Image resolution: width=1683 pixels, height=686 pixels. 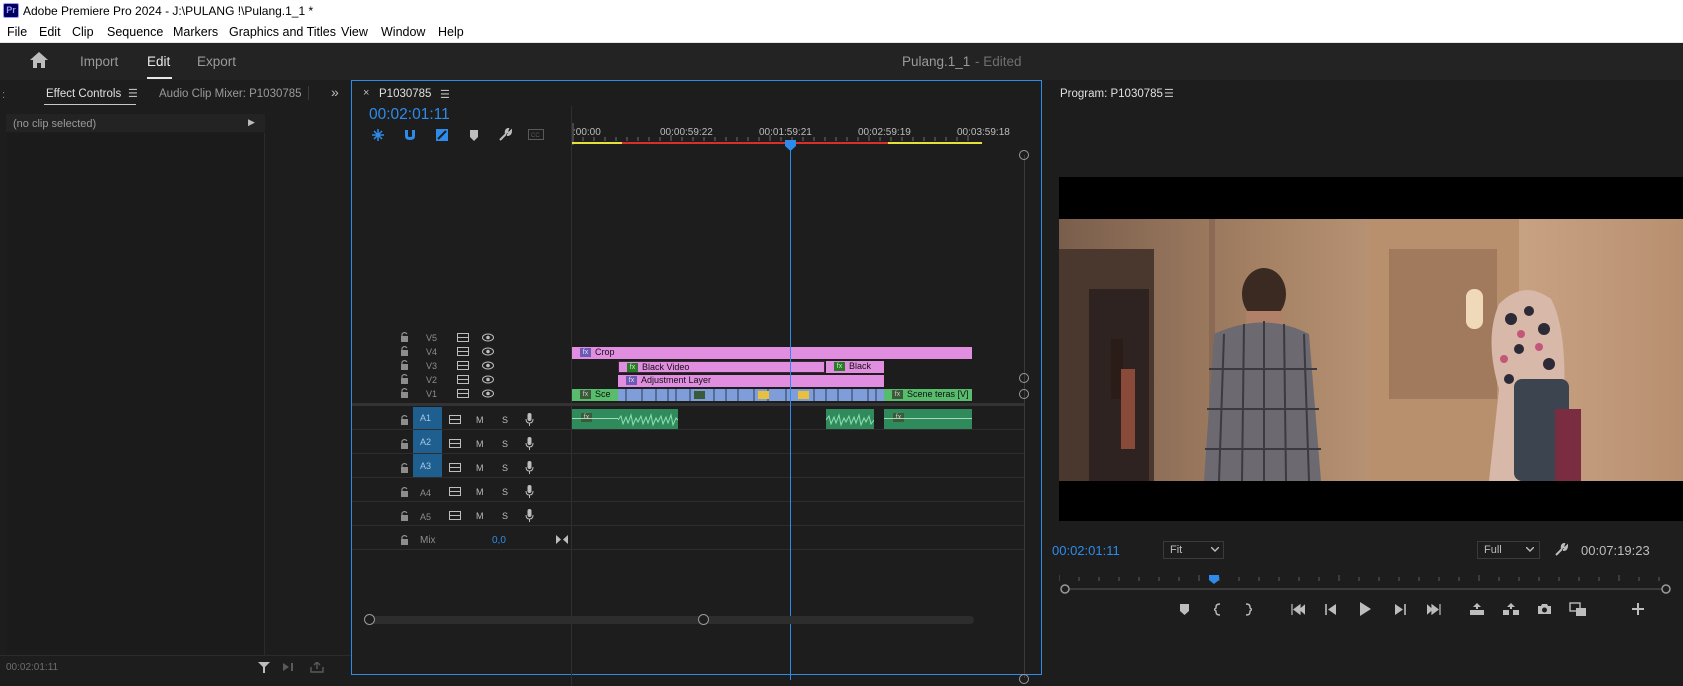 What do you see at coordinates (1024, 394) in the screenshot?
I see `audio-scroll-handle-top` at bounding box center [1024, 394].